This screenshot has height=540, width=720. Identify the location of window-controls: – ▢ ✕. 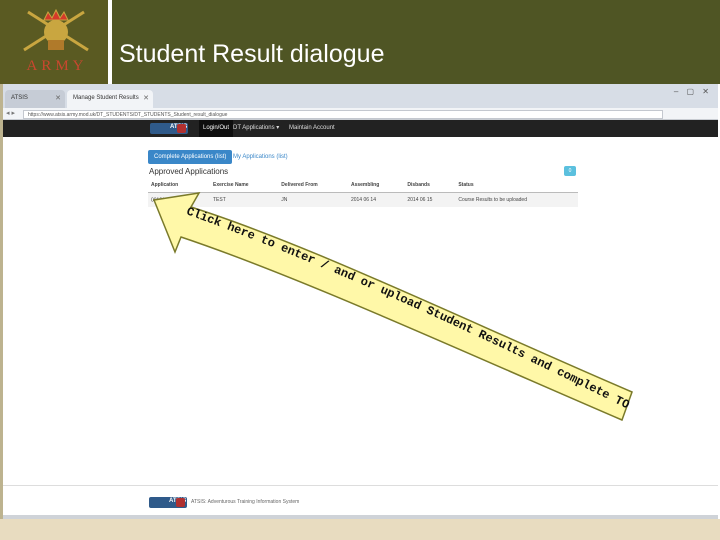
(693, 91).